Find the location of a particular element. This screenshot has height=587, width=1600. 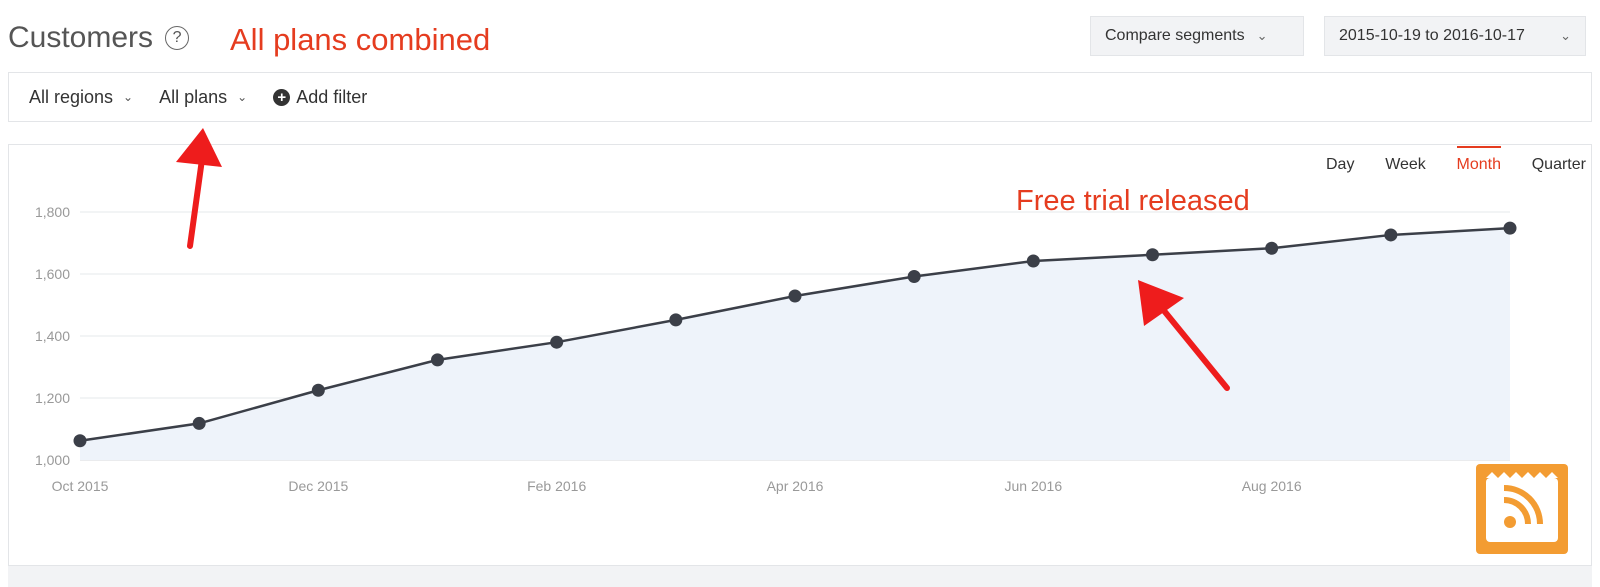

rss-feed-icon is located at coordinates (1522, 509).